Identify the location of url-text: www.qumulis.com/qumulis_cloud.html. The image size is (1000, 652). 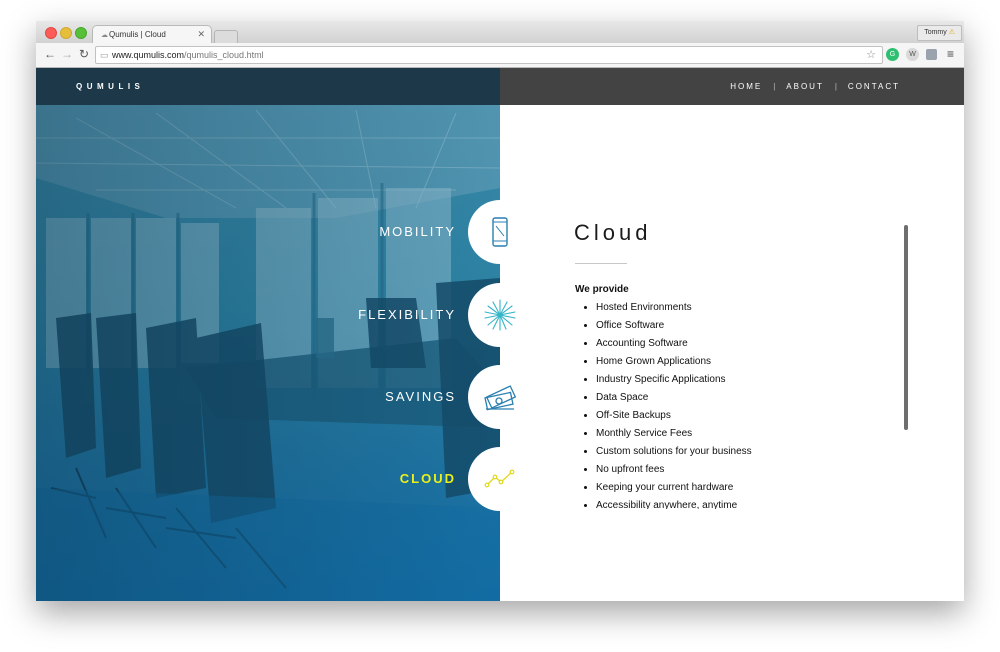
(188, 55).